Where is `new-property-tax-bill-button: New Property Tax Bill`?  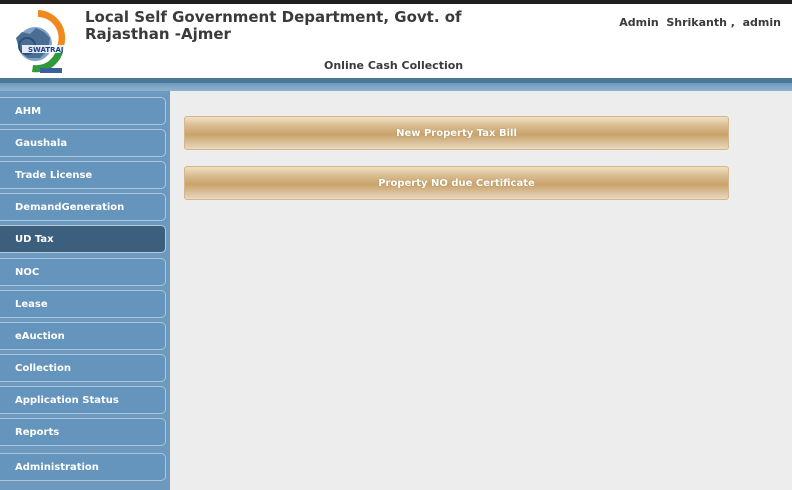
new-property-tax-bill-button: New Property Tax Bill is located at coordinates (456, 133).